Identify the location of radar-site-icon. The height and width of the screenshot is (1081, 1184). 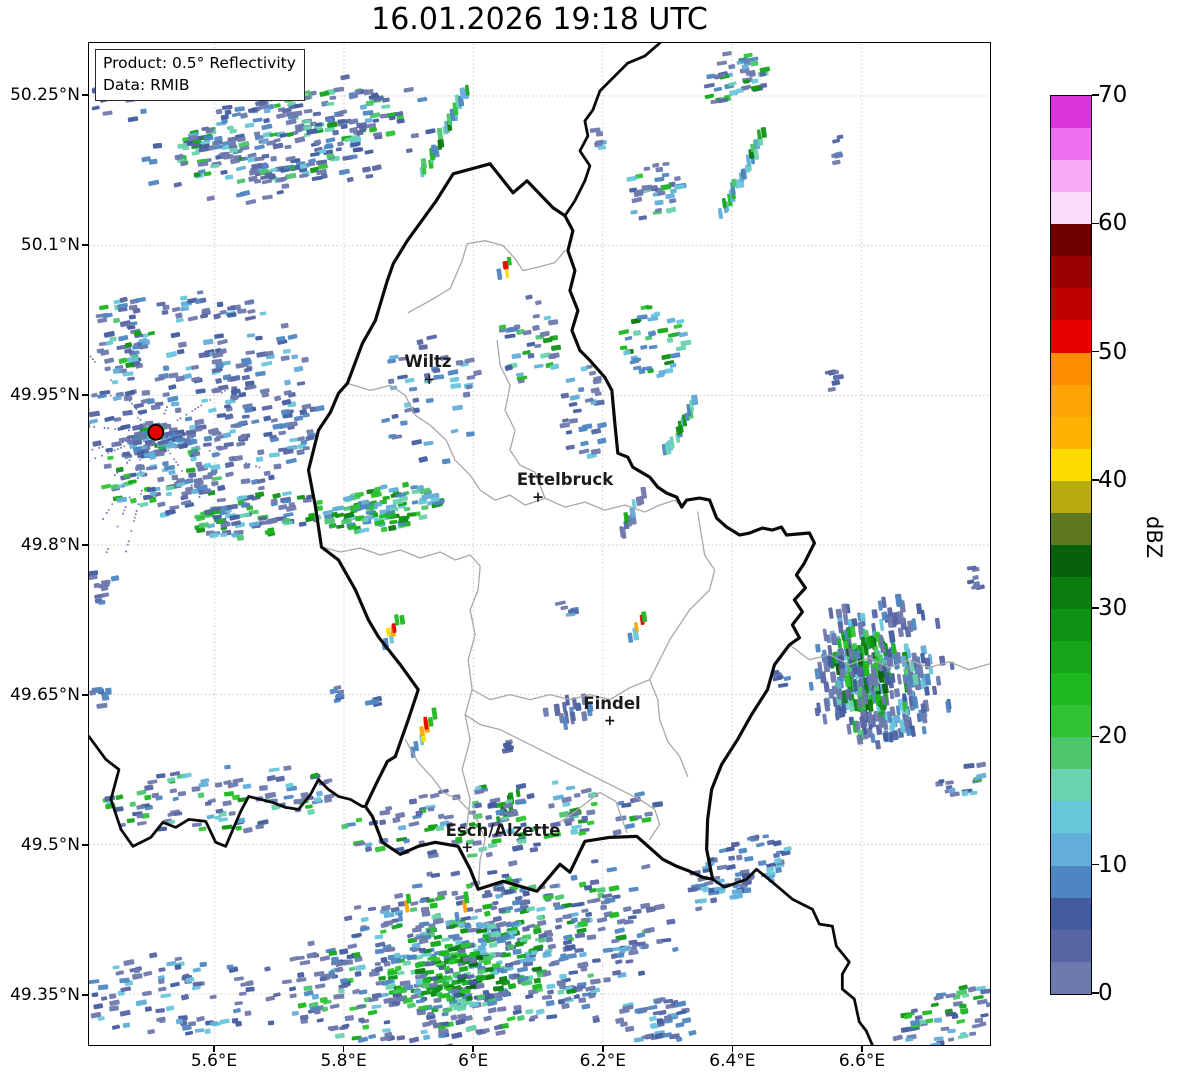
(156, 432).